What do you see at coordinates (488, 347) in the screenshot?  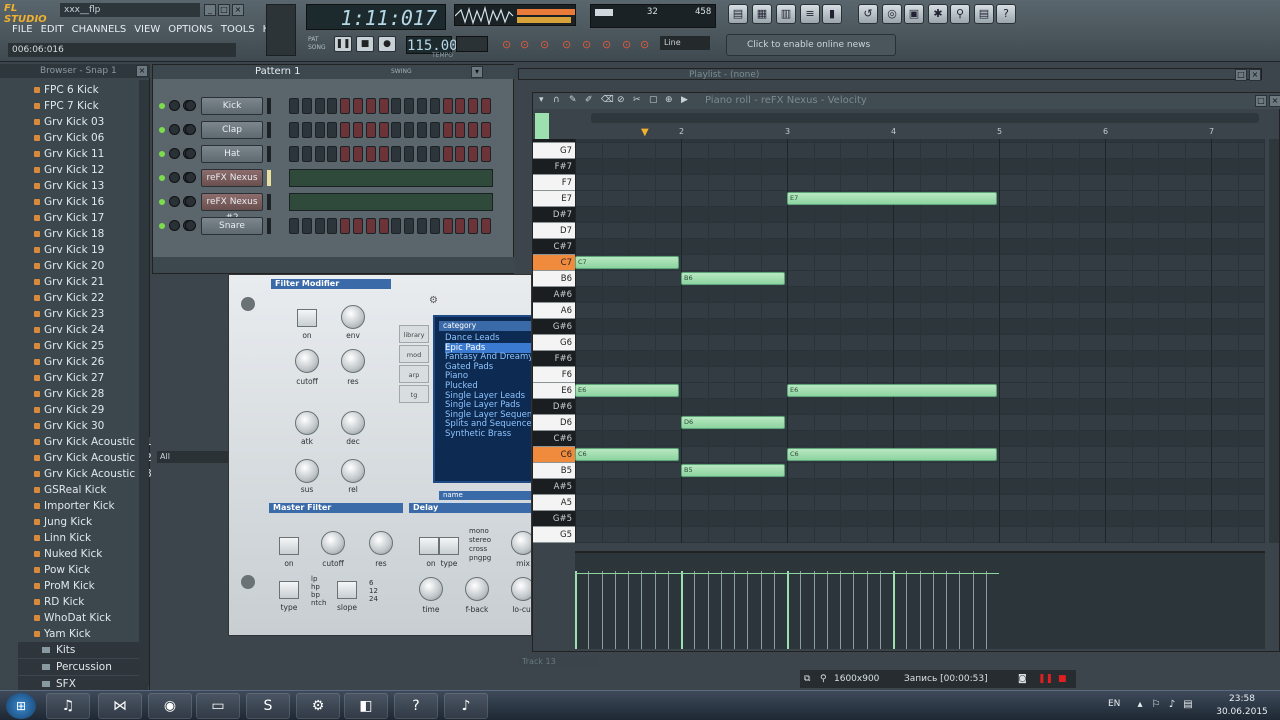 I see `category-item: Epic Pads` at bounding box center [488, 347].